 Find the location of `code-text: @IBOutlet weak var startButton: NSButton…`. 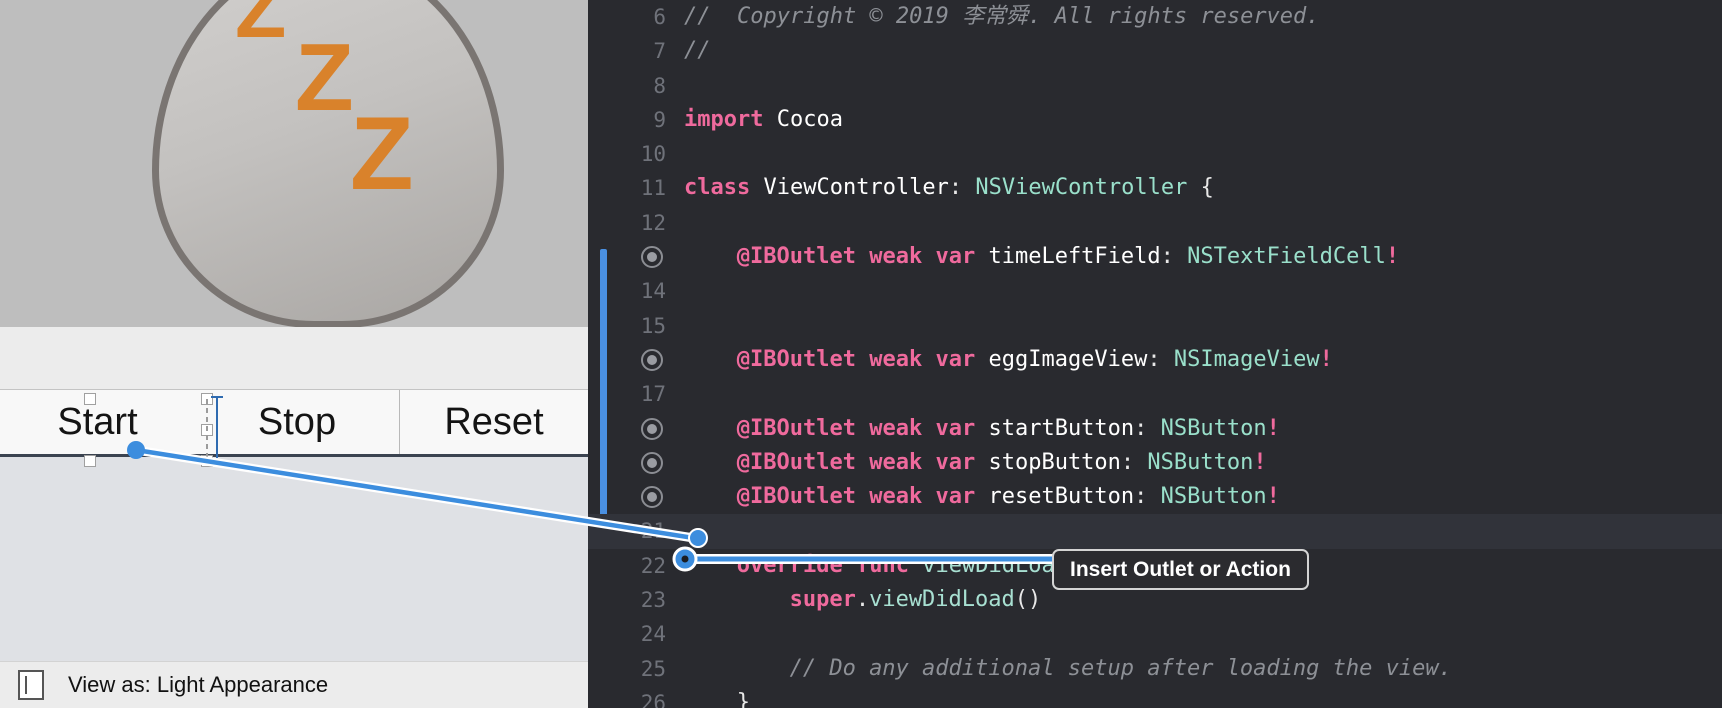

code-text: @IBOutlet weak var startButton: NSButton… is located at coordinates (1008, 428).